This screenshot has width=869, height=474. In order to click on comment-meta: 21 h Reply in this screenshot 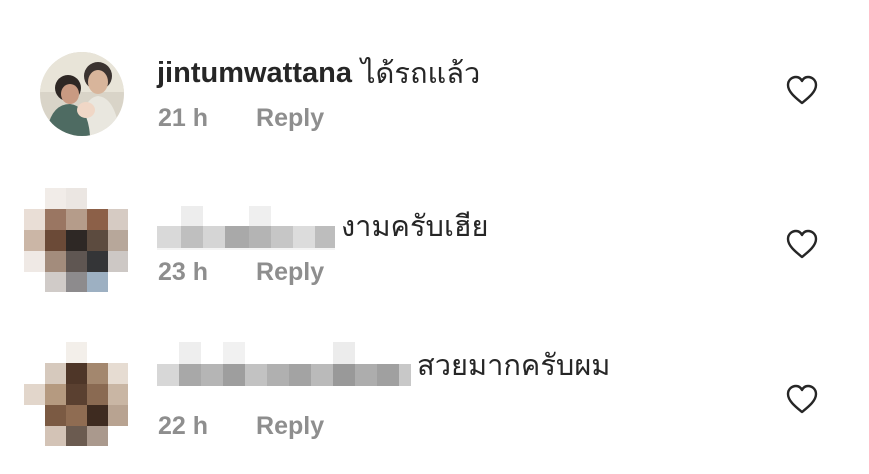, I will do `click(241, 118)`.